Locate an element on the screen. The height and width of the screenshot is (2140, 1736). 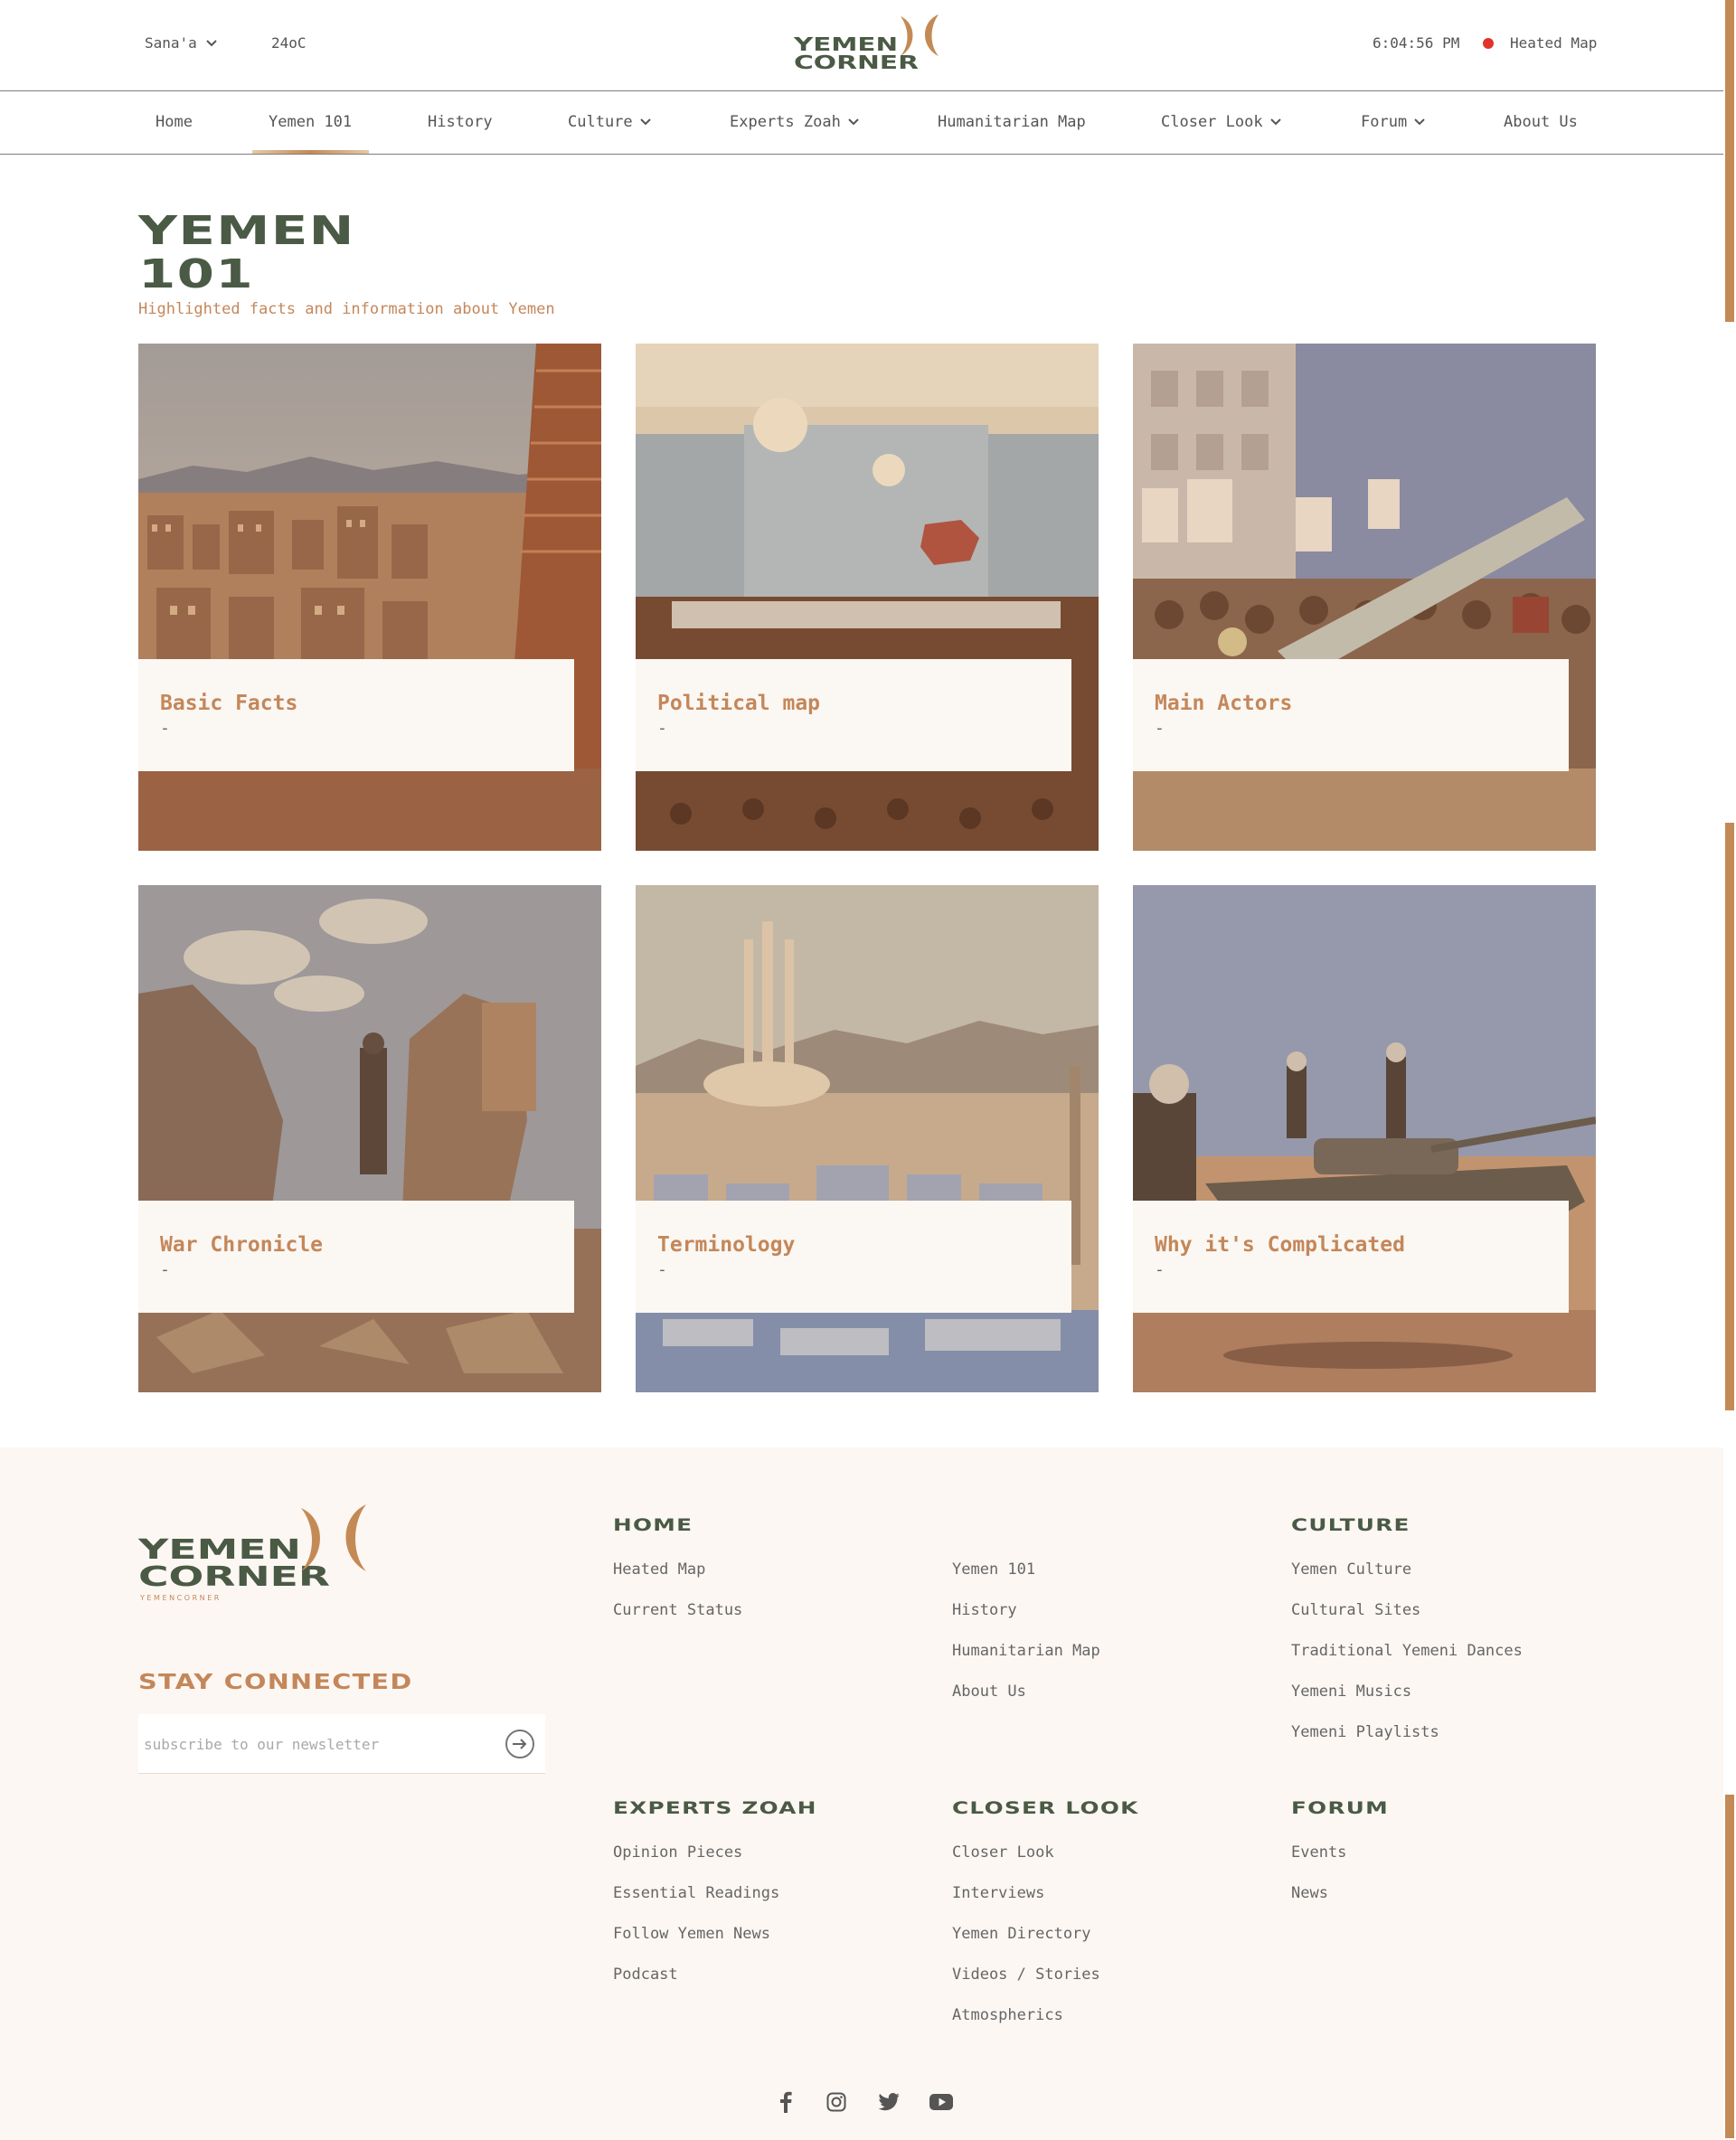
nav-history: History is located at coordinates (460, 122).